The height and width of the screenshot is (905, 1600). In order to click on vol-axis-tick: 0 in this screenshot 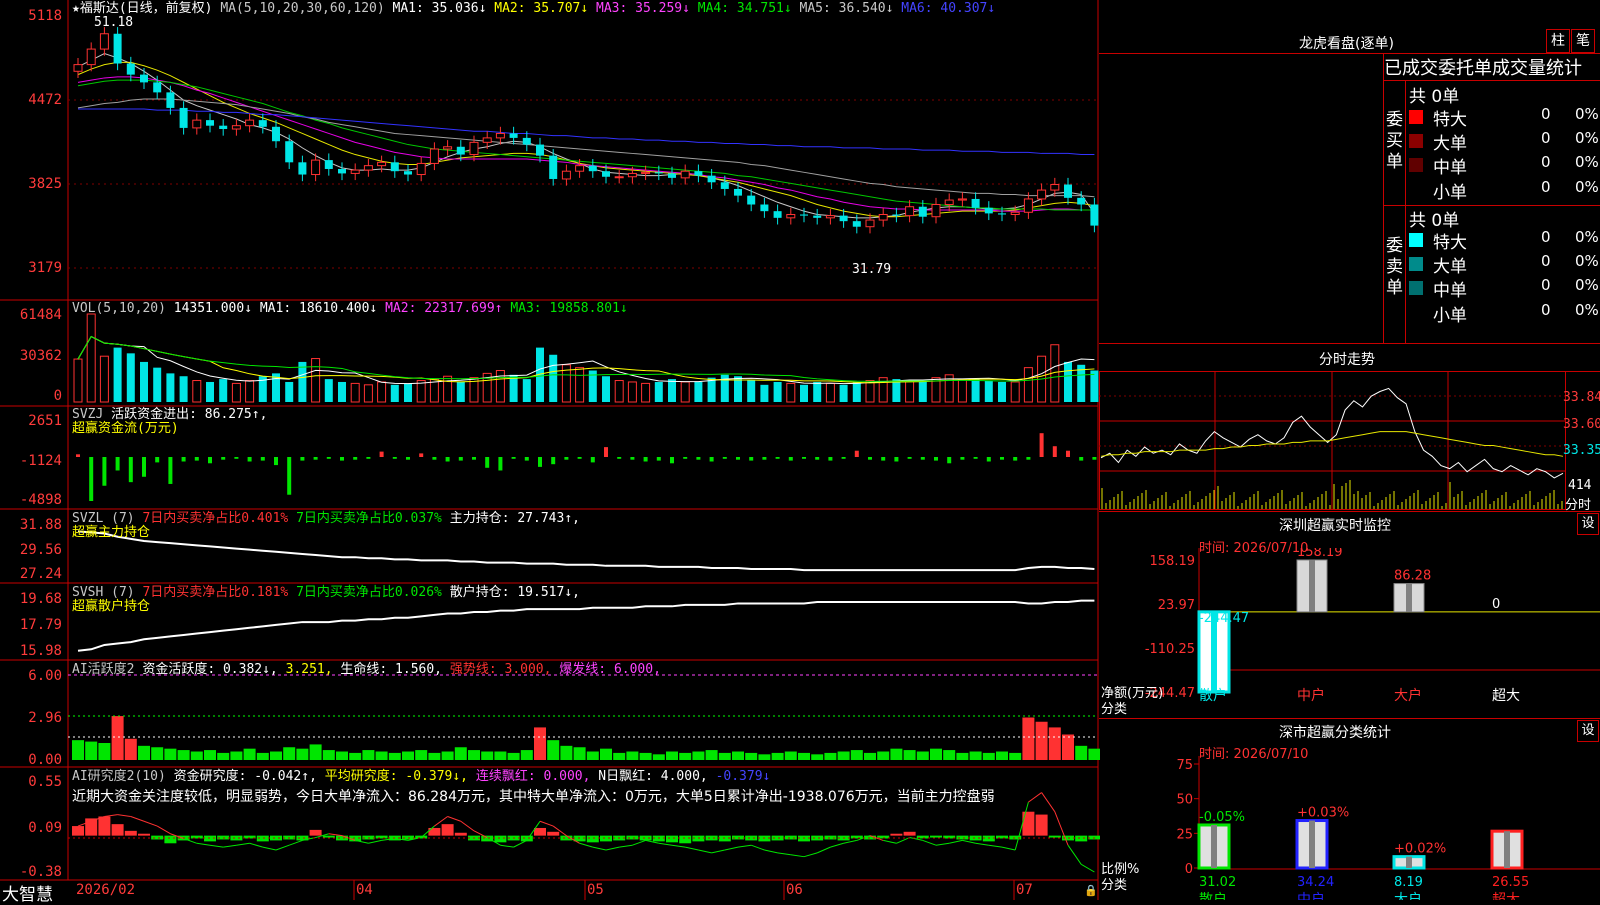, I will do `click(57, 396)`.